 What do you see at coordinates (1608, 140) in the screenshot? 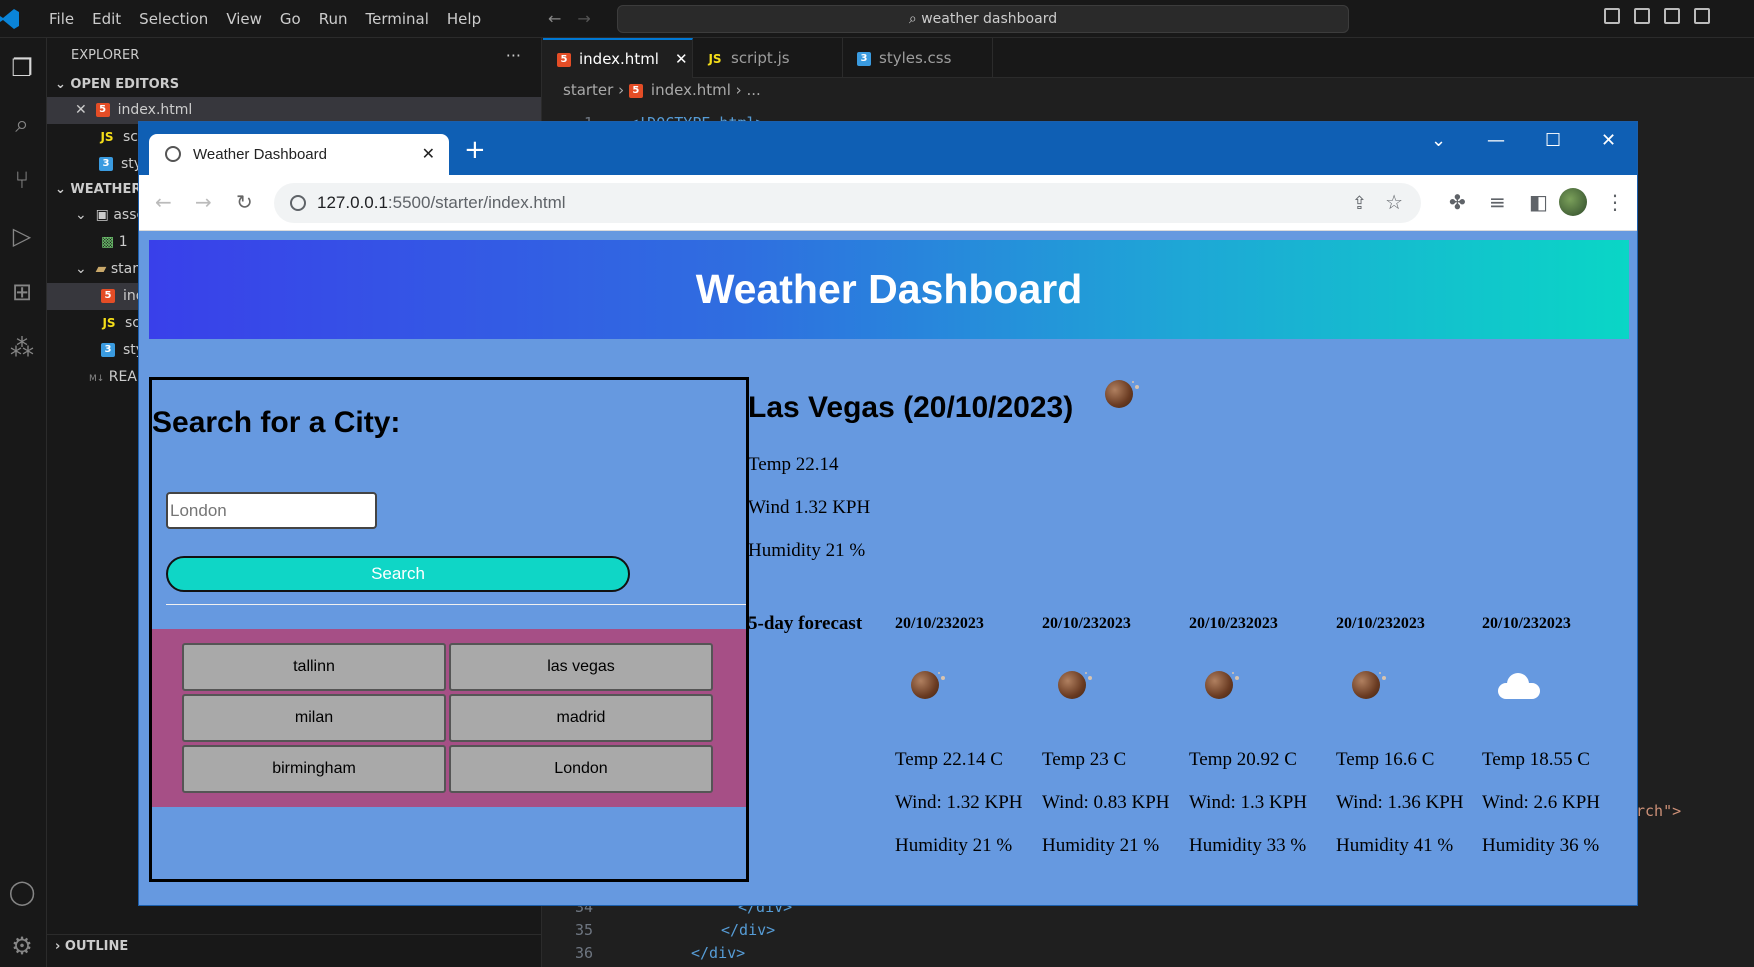
I see `window-close-icon: ✕` at bounding box center [1608, 140].